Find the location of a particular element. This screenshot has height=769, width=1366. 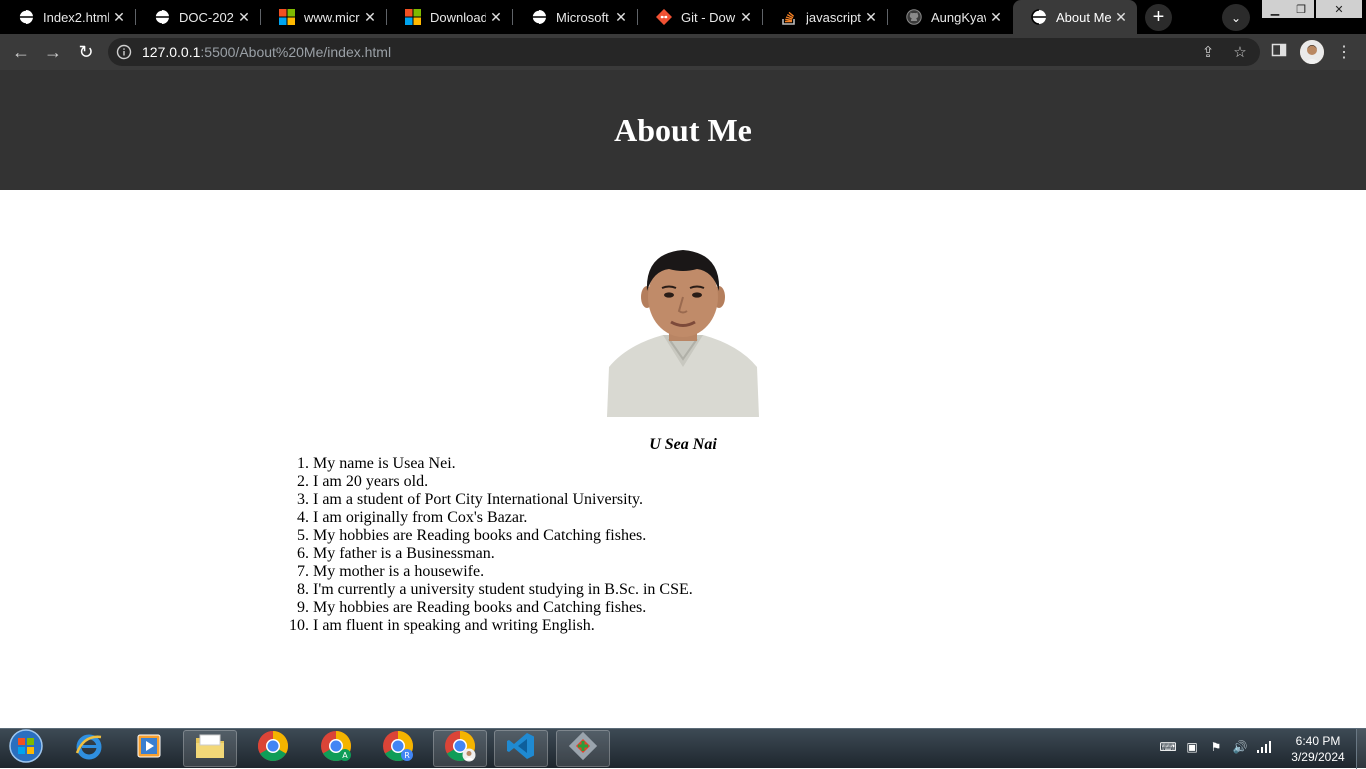

new-tab-button: + is located at coordinates (1158, 17).